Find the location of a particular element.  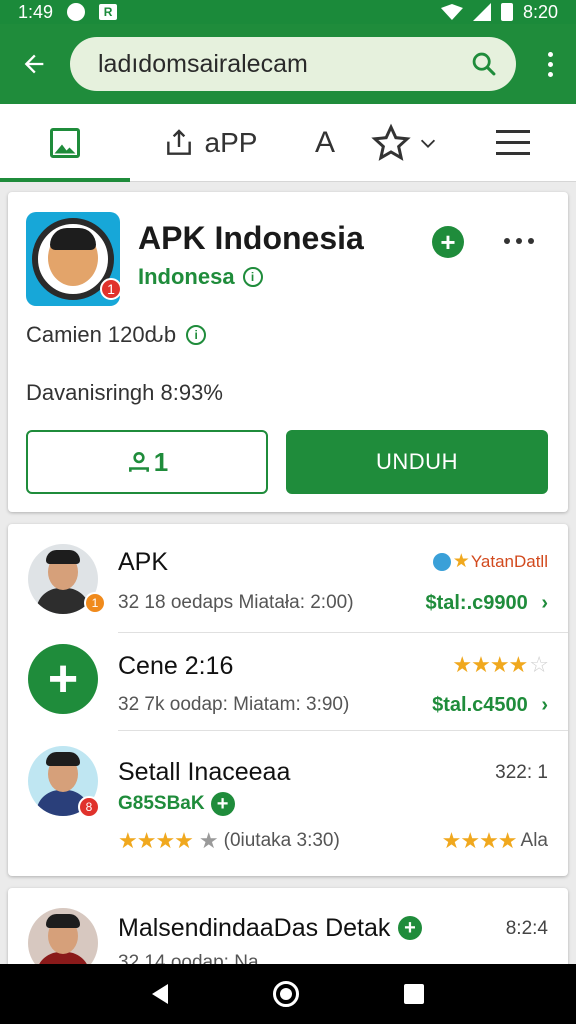

battery-icon is located at coordinates (506, 12).